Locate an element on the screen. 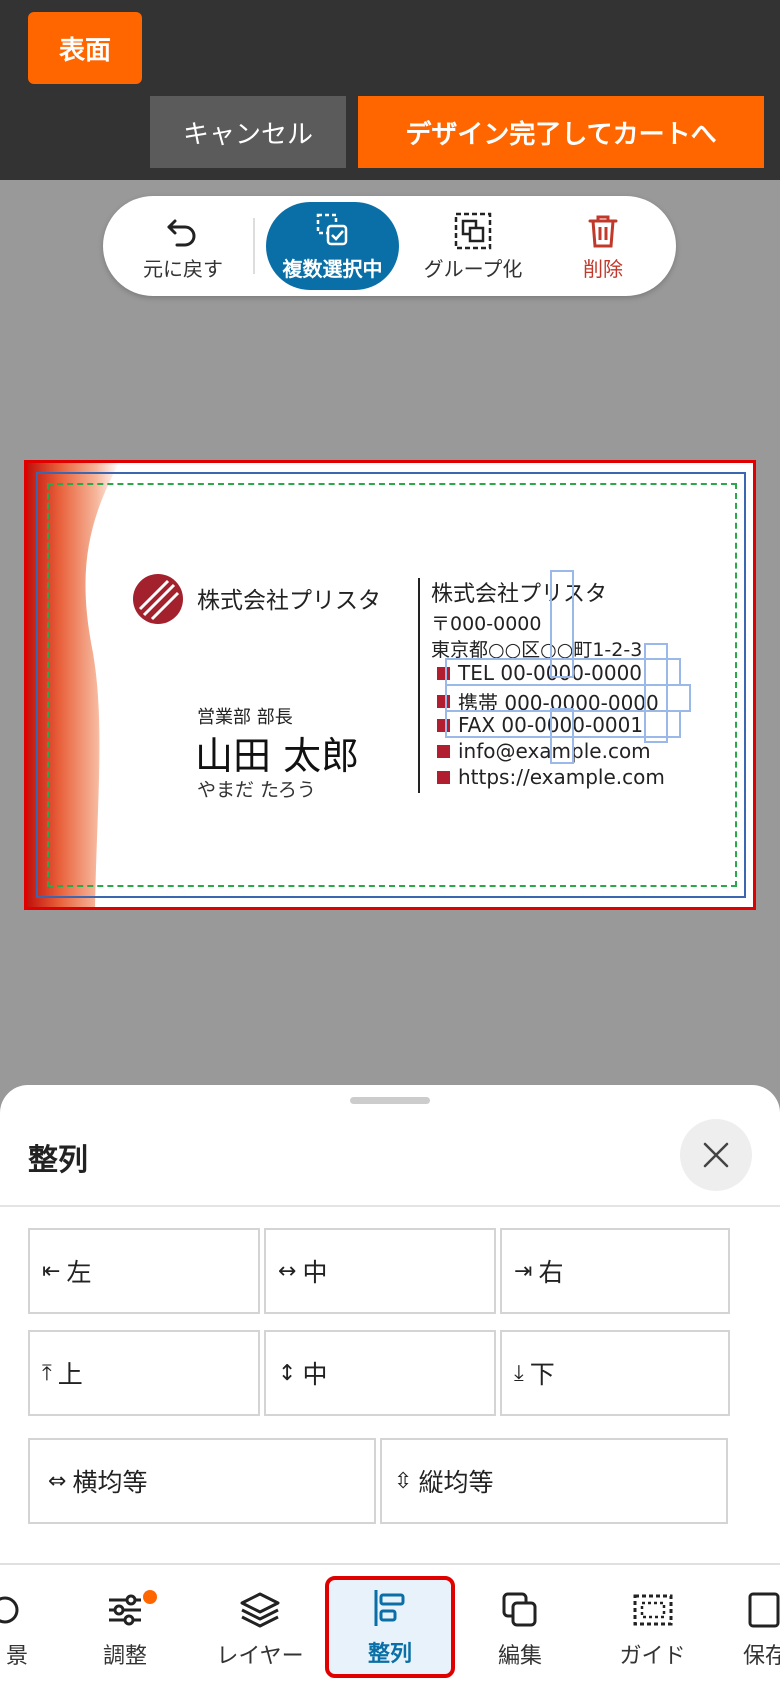  nav-layers-label: レイヤー is located at coordinates (260, 1656).